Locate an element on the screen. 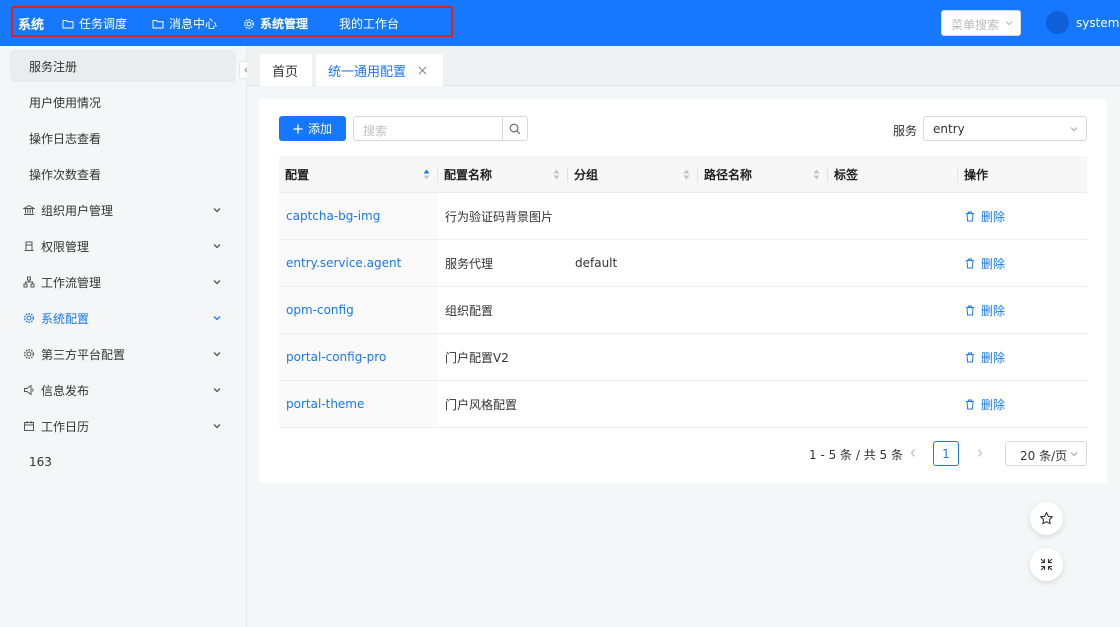  calendar-icon is located at coordinates (29, 426).